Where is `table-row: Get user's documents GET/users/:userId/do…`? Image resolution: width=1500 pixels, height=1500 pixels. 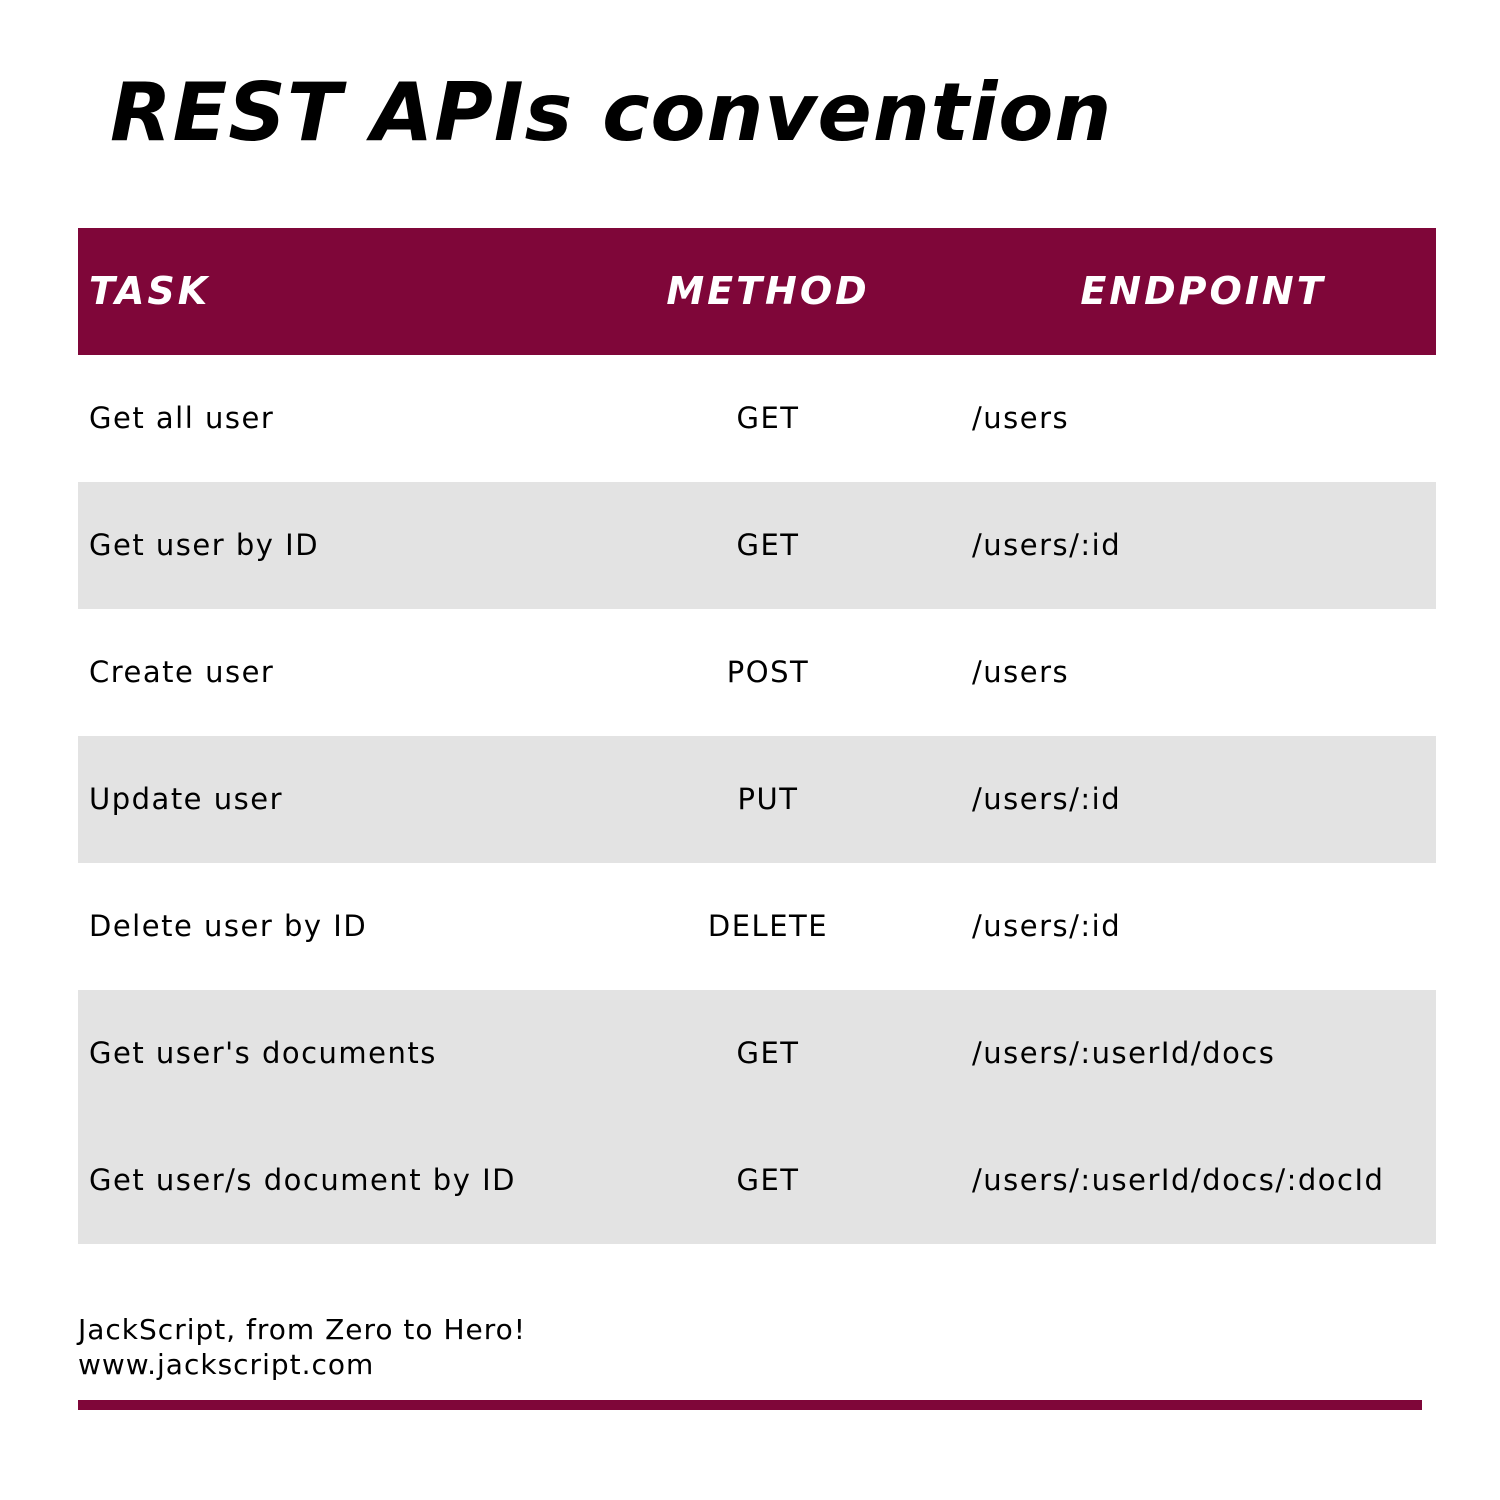 table-row: Get user's documents GET/users/:userId/do… is located at coordinates (757, 1053).